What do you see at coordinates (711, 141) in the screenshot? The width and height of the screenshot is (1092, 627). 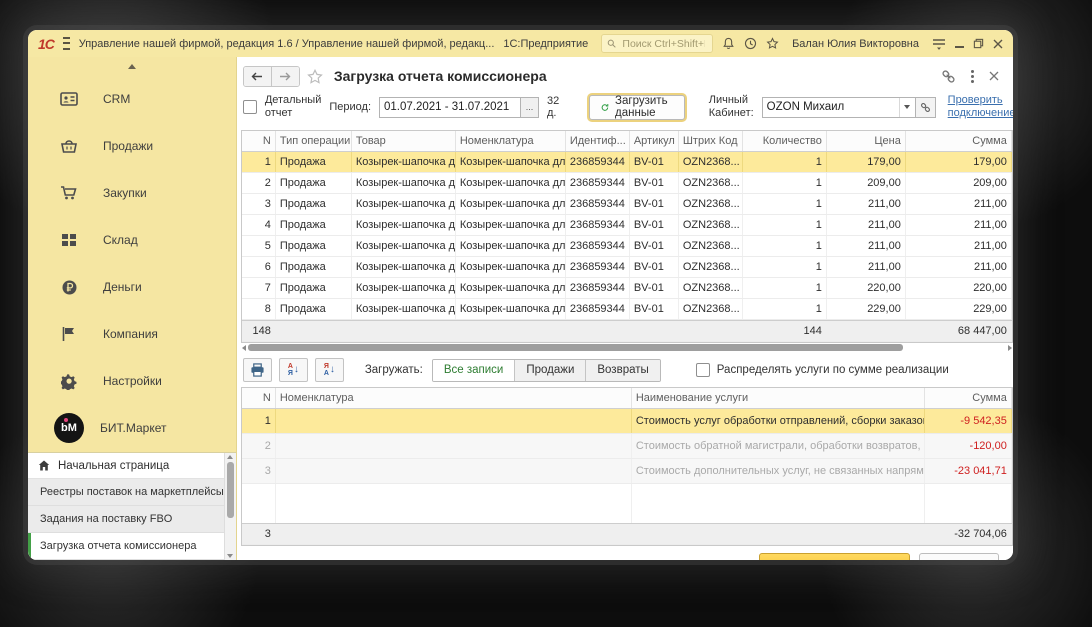 I see `table-cell: Штрих Код` at bounding box center [711, 141].